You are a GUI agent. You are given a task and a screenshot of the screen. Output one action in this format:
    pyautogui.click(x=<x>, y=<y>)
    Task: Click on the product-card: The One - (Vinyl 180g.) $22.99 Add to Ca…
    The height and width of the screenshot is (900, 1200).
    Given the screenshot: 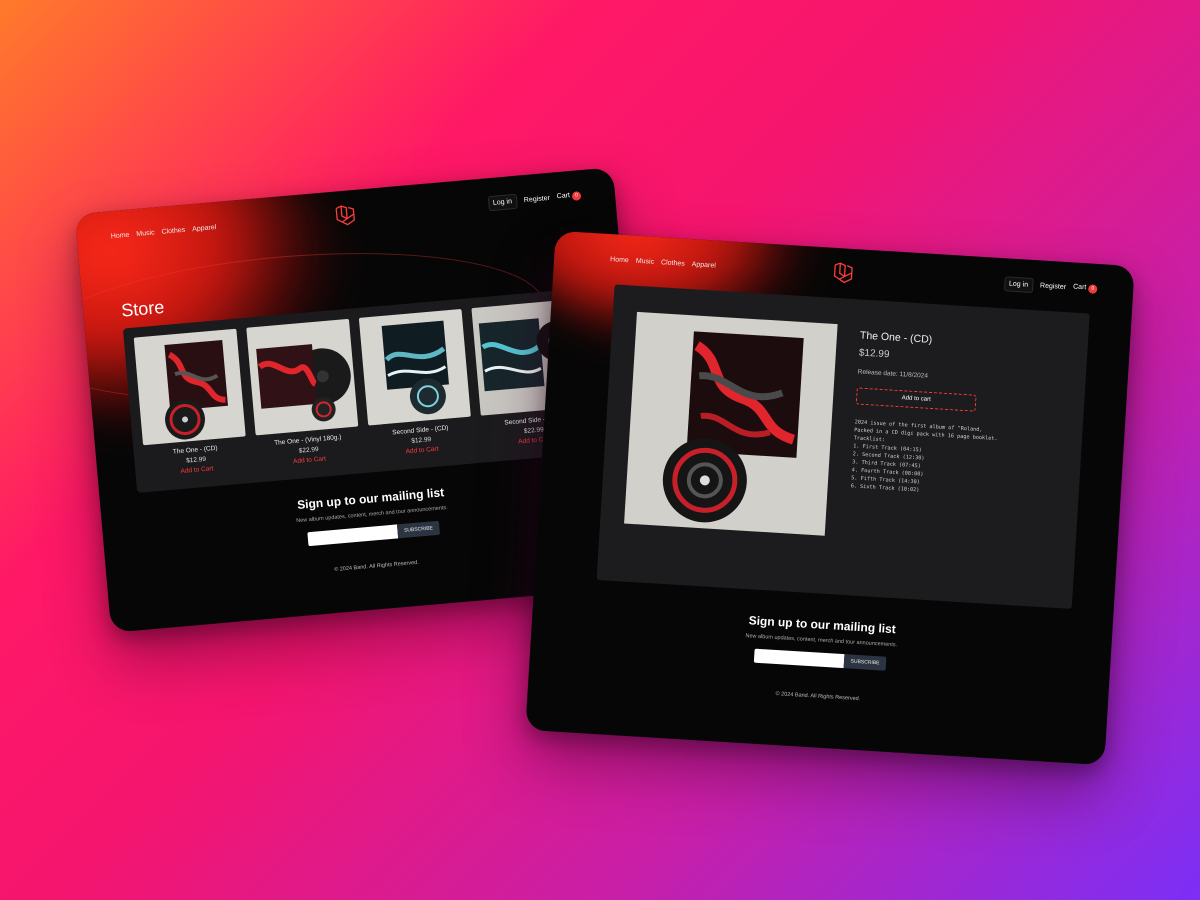 What is the action you would take?
    pyautogui.click(x=304, y=400)
    